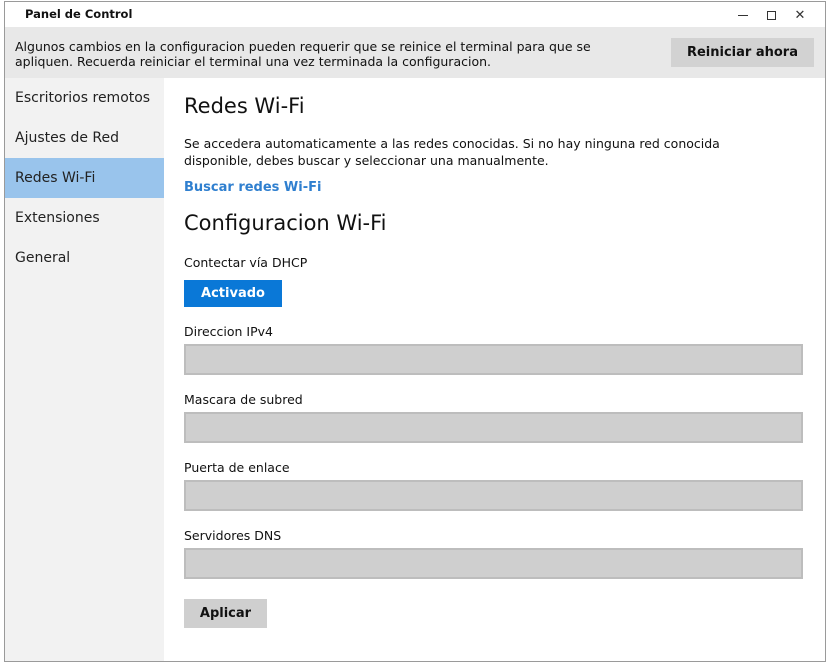 This screenshot has height=665, width=828. I want to click on sidebar-item-extensions: Extensiones, so click(84, 218).